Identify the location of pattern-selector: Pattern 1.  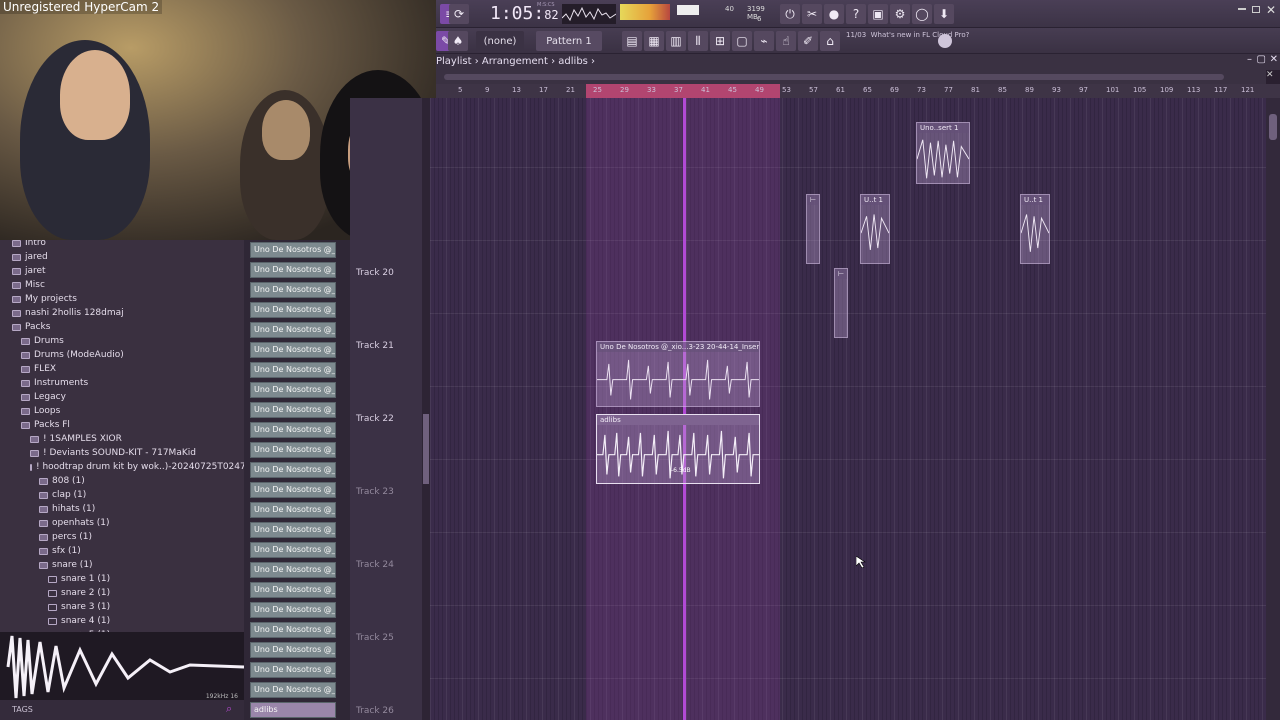
(569, 41).